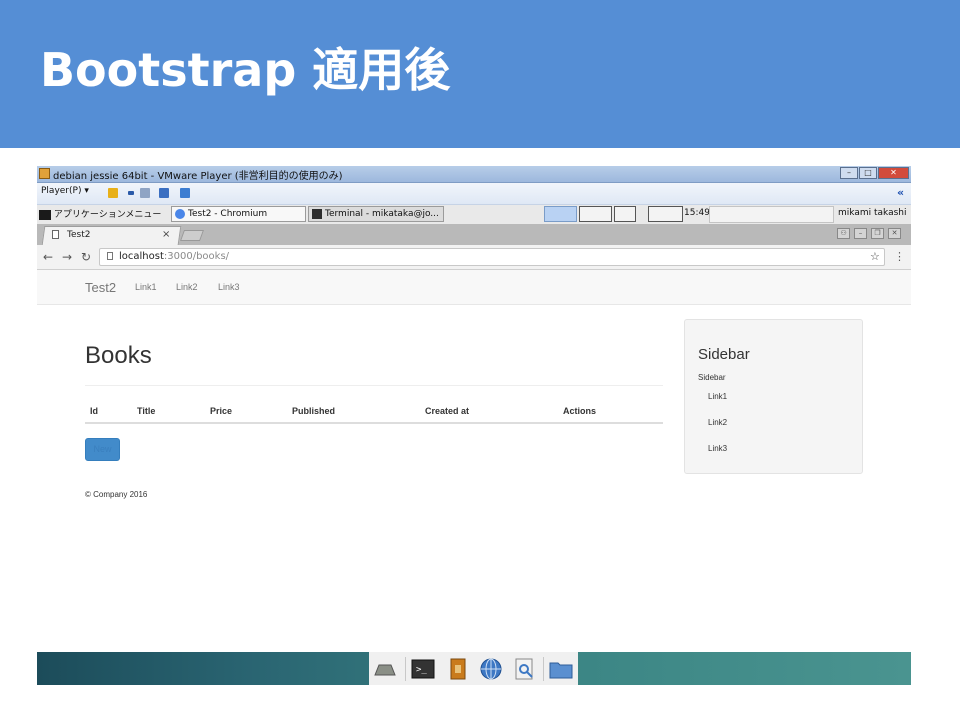 This screenshot has width=960, height=720. What do you see at coordinates (145, 193) in the screenshot?
I see `network-icon` at bounding box center [145, 193].